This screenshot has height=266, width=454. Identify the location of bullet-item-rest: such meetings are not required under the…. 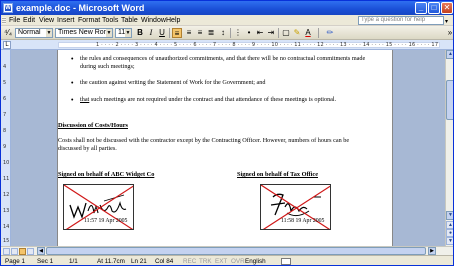
(213, 99).